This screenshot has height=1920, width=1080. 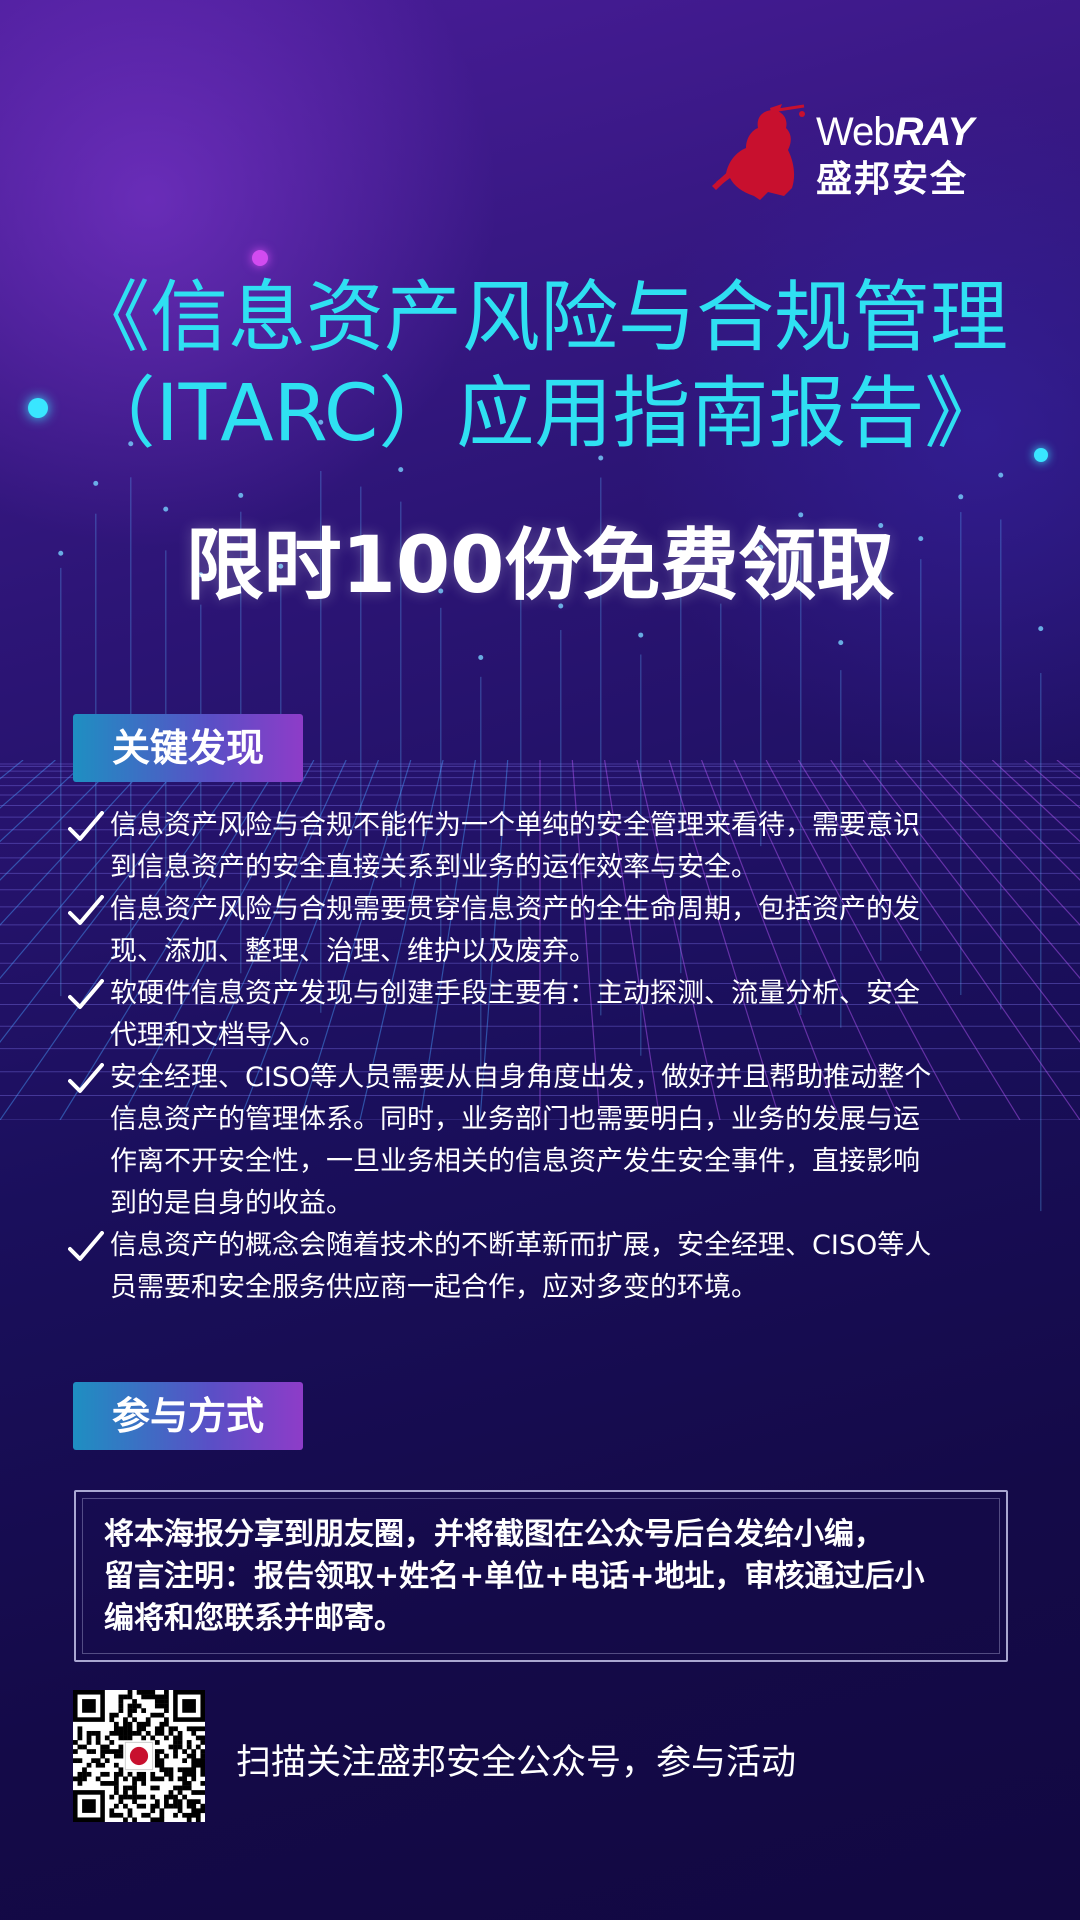 What do you see at coordinates (521, 1245) in the screenshot?
I see `finding-text-line: 信息资产的概念会随着技术的不断革新而扩展，安全经理、CISO等人` at bounding box center [521, 1245].